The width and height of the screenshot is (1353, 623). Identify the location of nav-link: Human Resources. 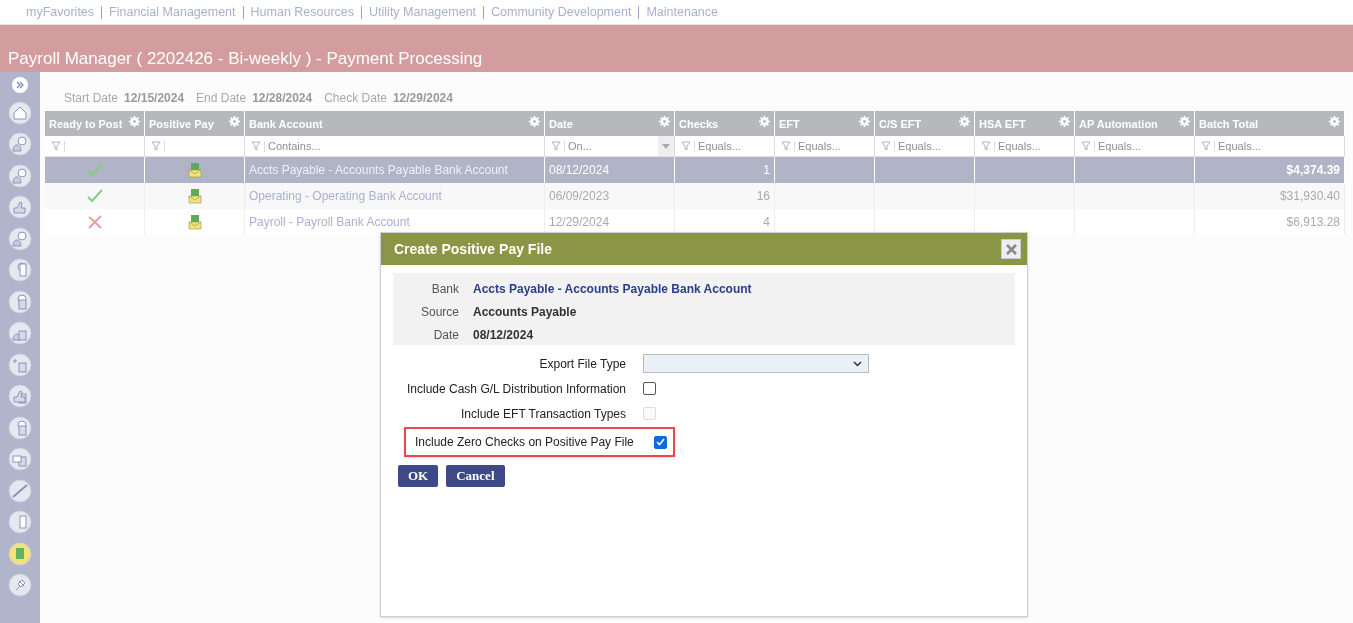
(302, 12).